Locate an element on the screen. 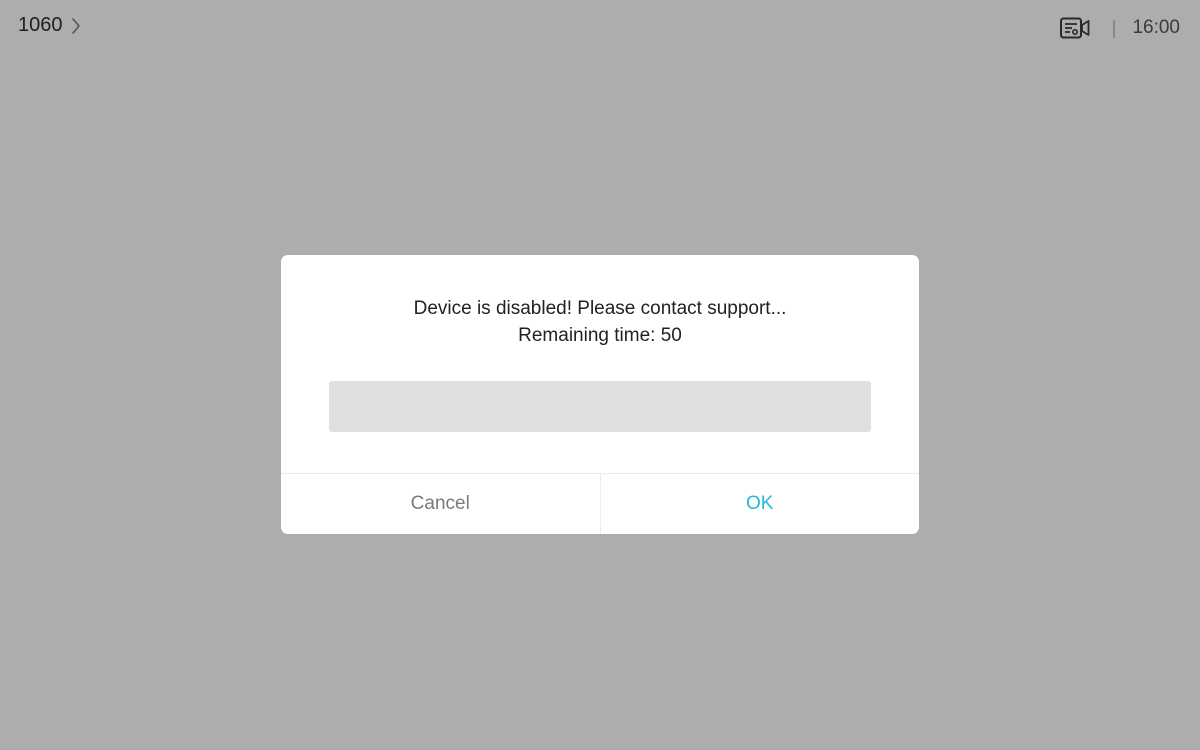 The width and height of the screenshot is (1200, 750). remaining-time-text: Remaining time: 50 is located at coordinates (600, 335).